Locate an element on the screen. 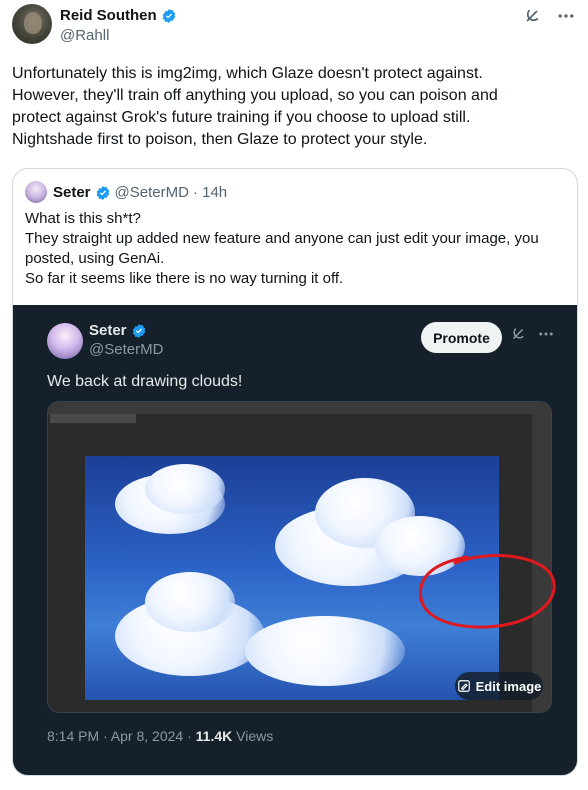  quote-author-handle: @SeterMD is located at coordinates (152, 192).